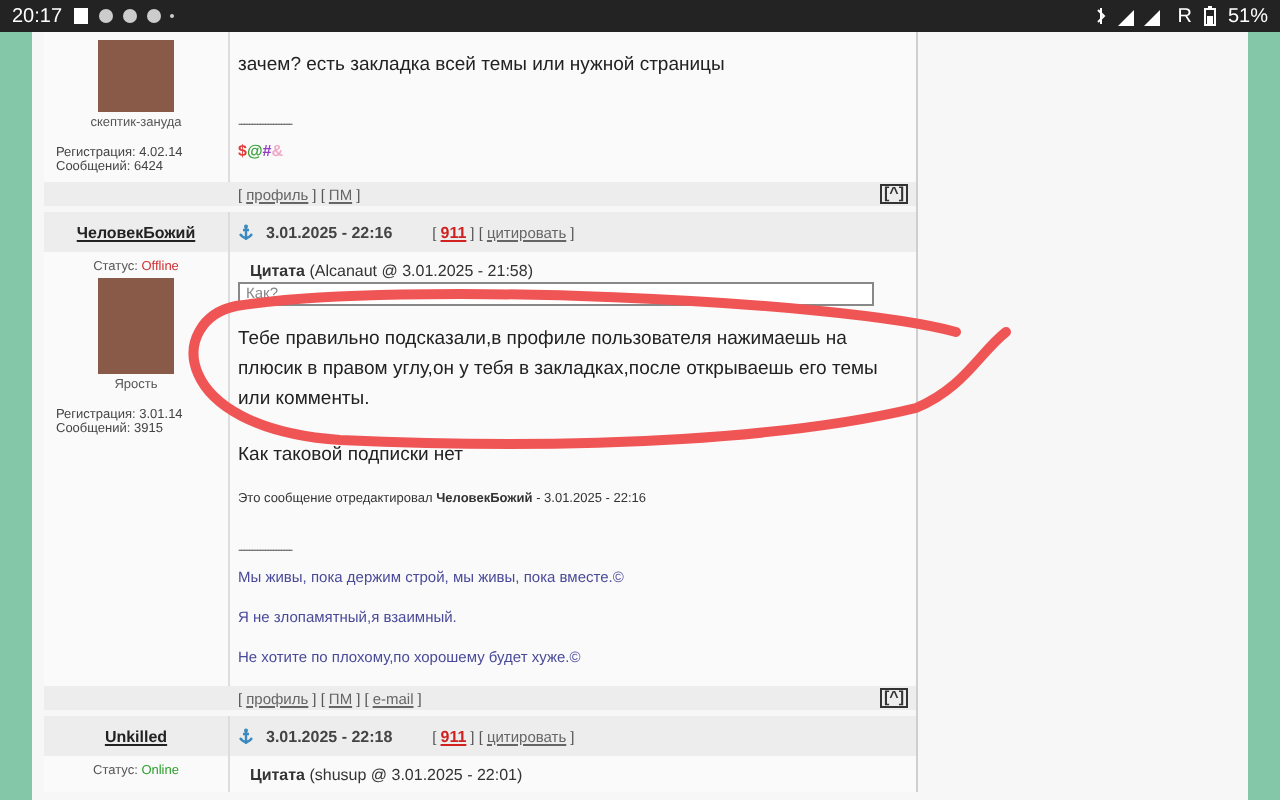  What do you see at coordinates (329, 736) in the screenshot?
I see `post-date: 3.01.2025 - 22:18` at bounding box center [329, 736].